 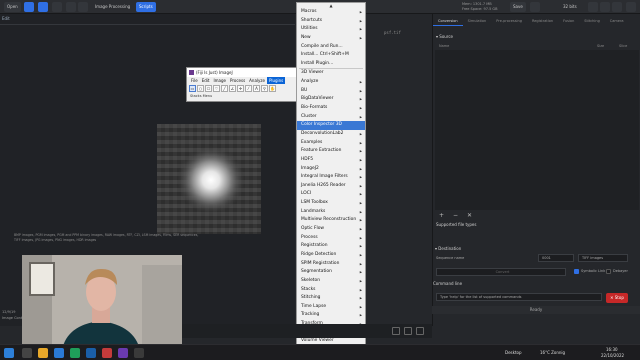 What do you see at coordinates (331, 12) in the screenshot?
I see `plugins-menu-item: Macros ▶` at bounding box center [331, 12].